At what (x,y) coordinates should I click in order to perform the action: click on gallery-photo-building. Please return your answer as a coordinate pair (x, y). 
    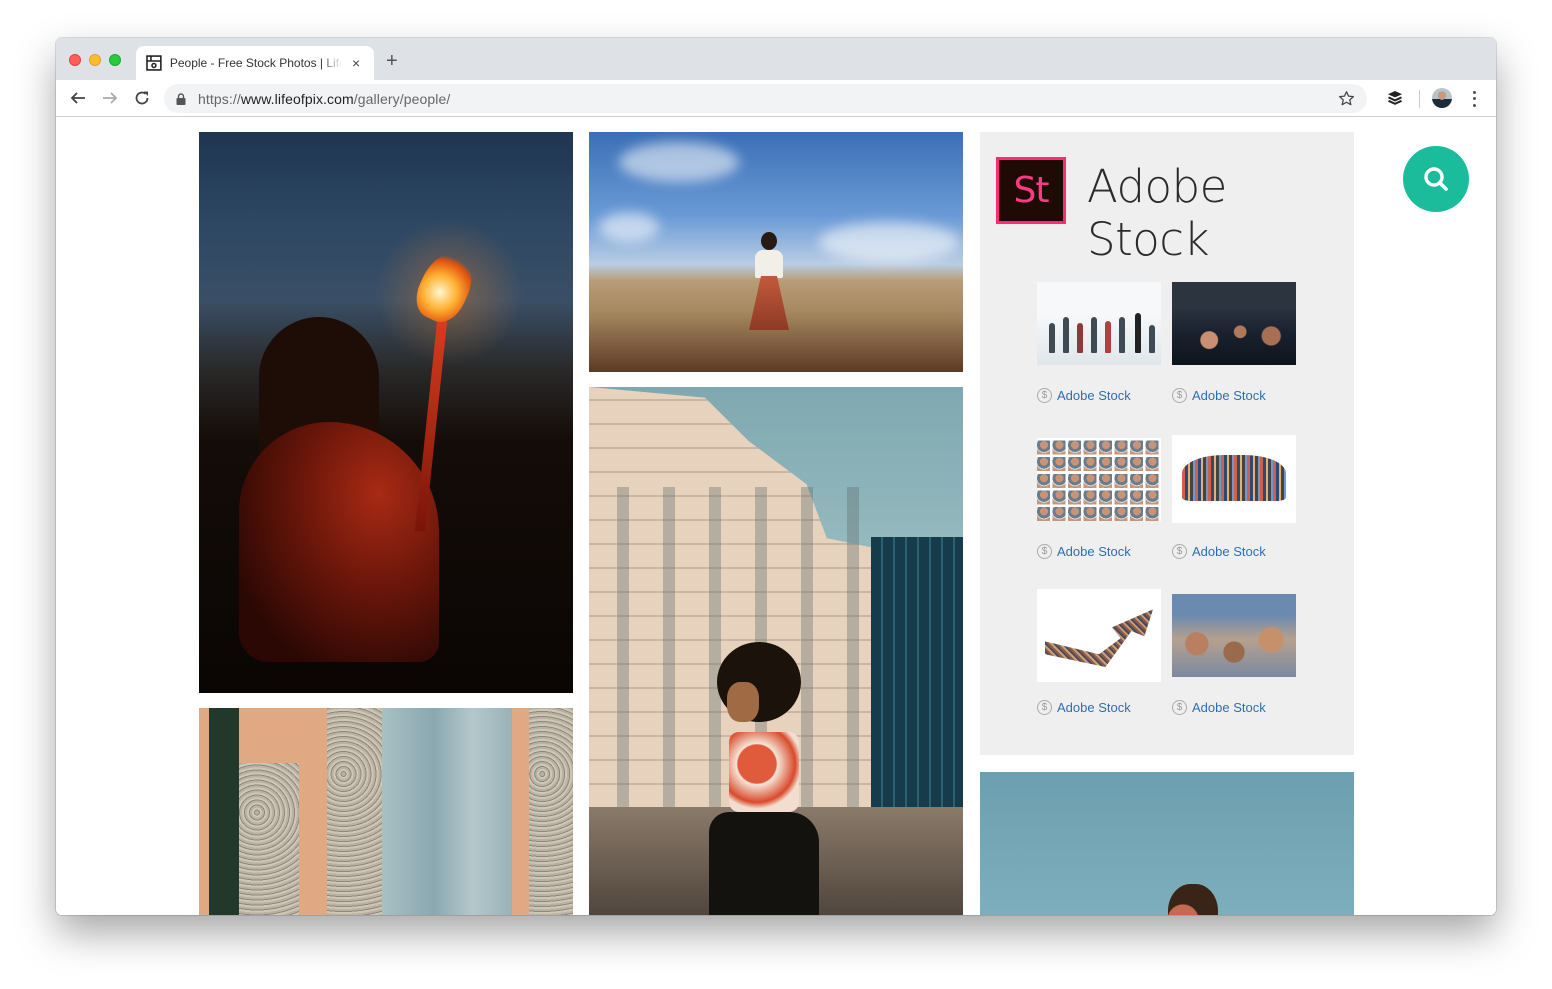
    Looking at the image, I should click on (776, 651).